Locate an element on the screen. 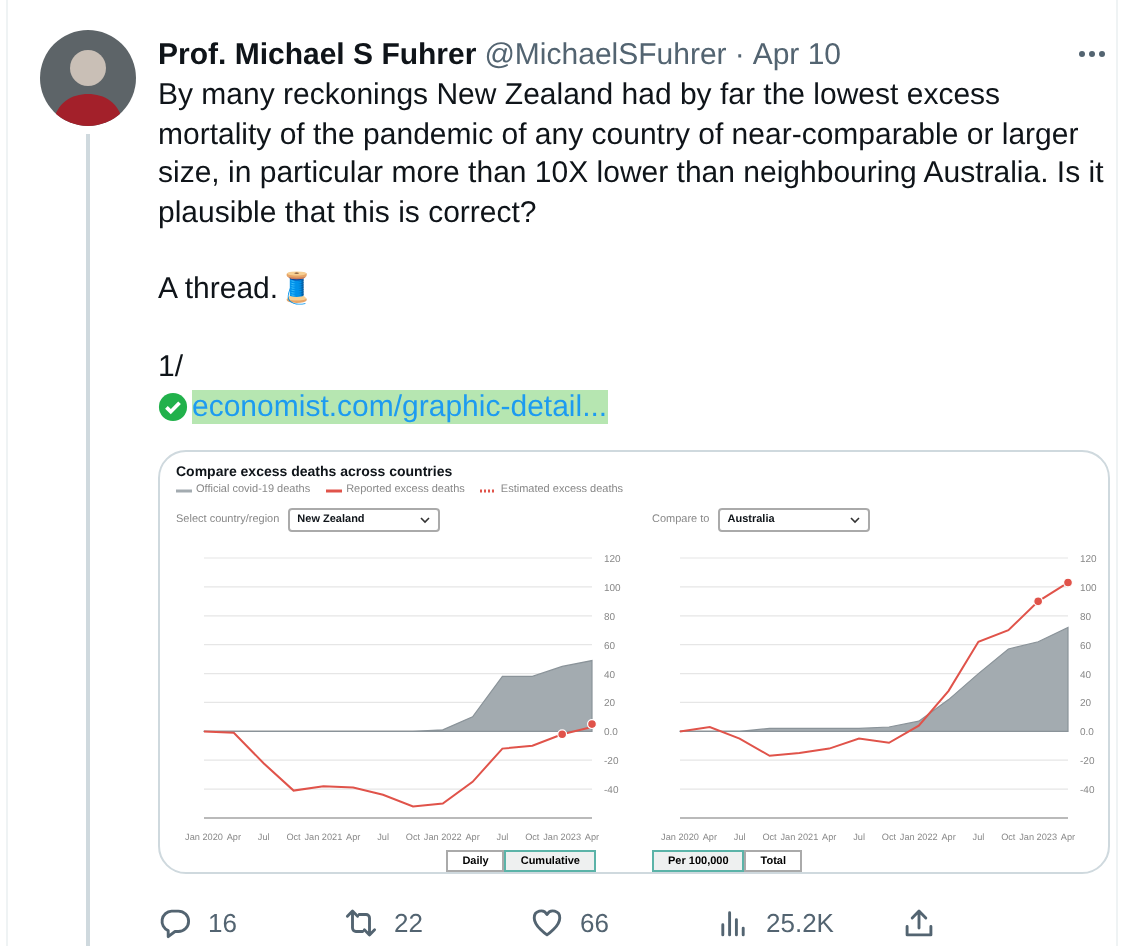 The width and height of the screenshot is (1132, 946). retweet-icon is located at coordinates (361, 922).